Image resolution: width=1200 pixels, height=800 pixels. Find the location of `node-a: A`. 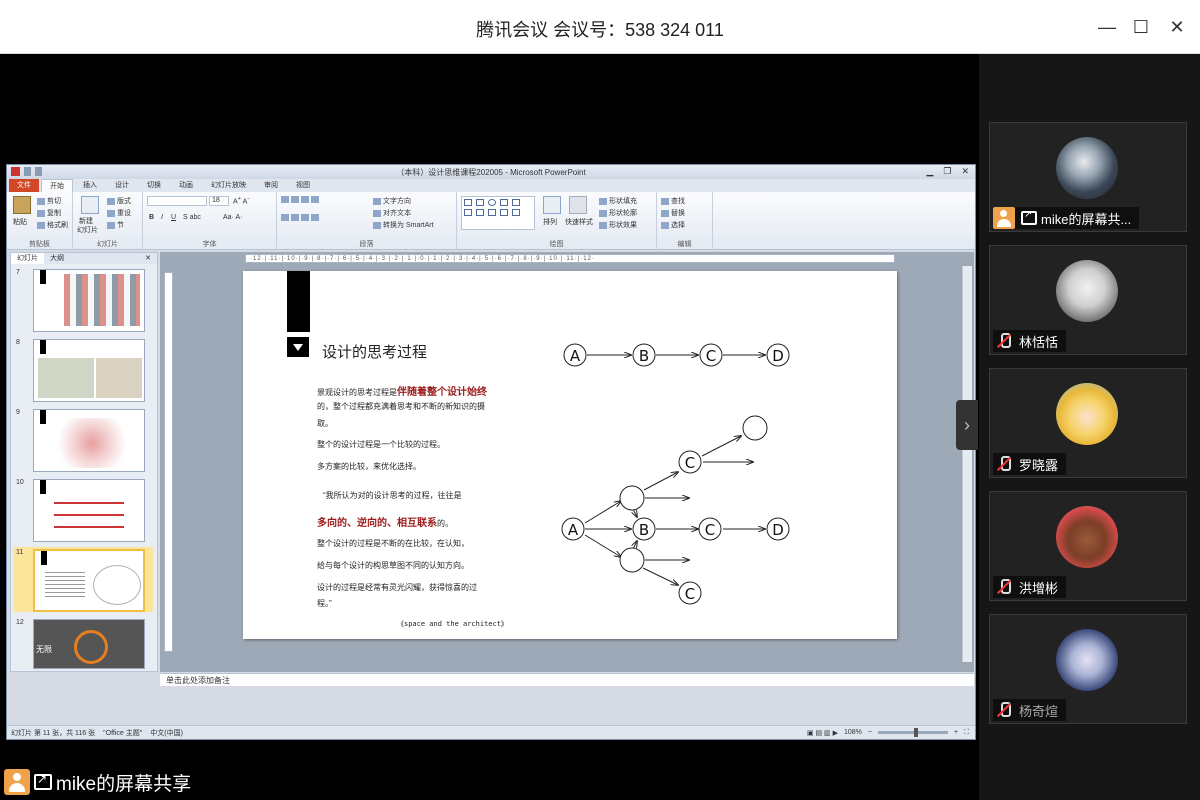

node-a: A is located at coordinates (573, 530).